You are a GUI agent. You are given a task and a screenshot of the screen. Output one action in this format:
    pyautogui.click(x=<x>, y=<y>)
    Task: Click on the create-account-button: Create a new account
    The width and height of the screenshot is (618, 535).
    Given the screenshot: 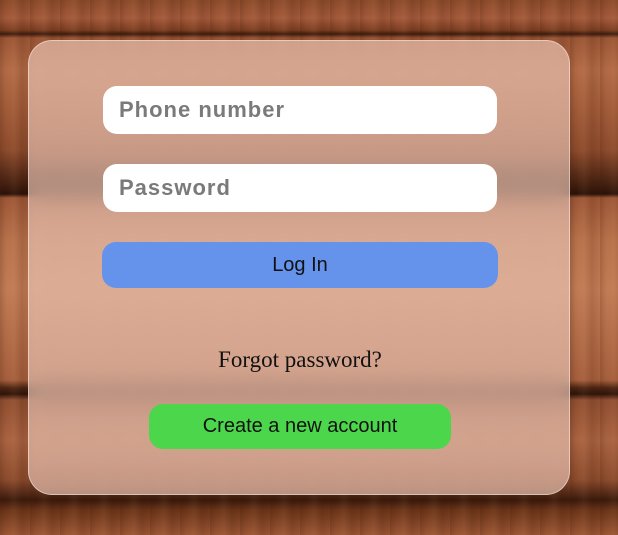 What is the action you would take?
    pyautogui.click(x=300, y=426)
    